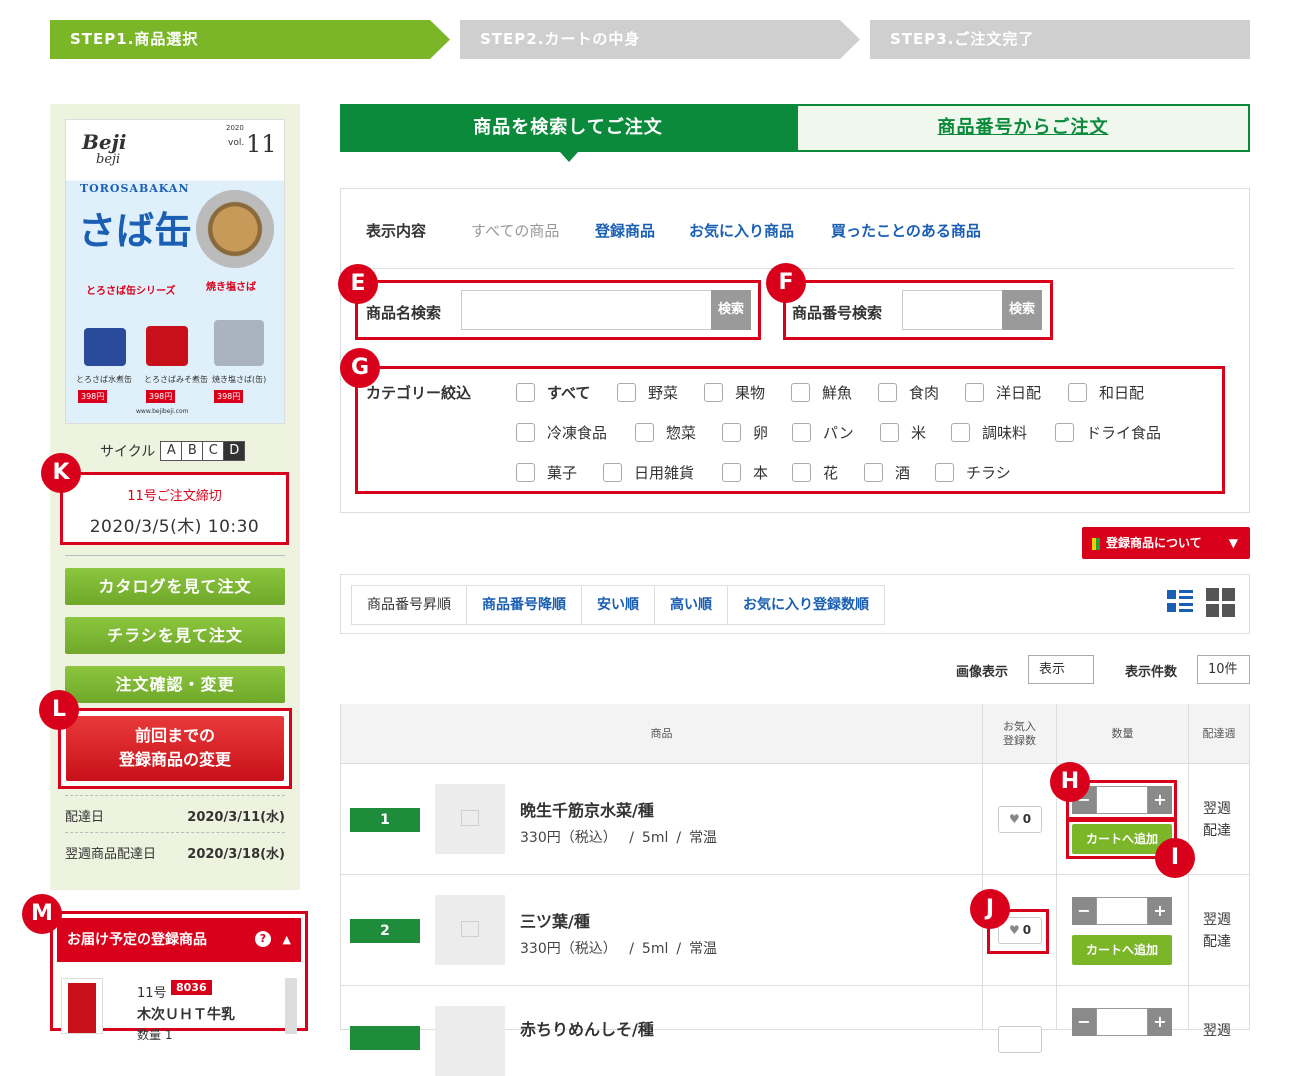 Image resolution: width=1300 pixels, height=1076 pixels. What do you see at coordinates (887, 472) in the screenshot?
I see `category-alcohol: 酒` at bounding box center [887, 472].